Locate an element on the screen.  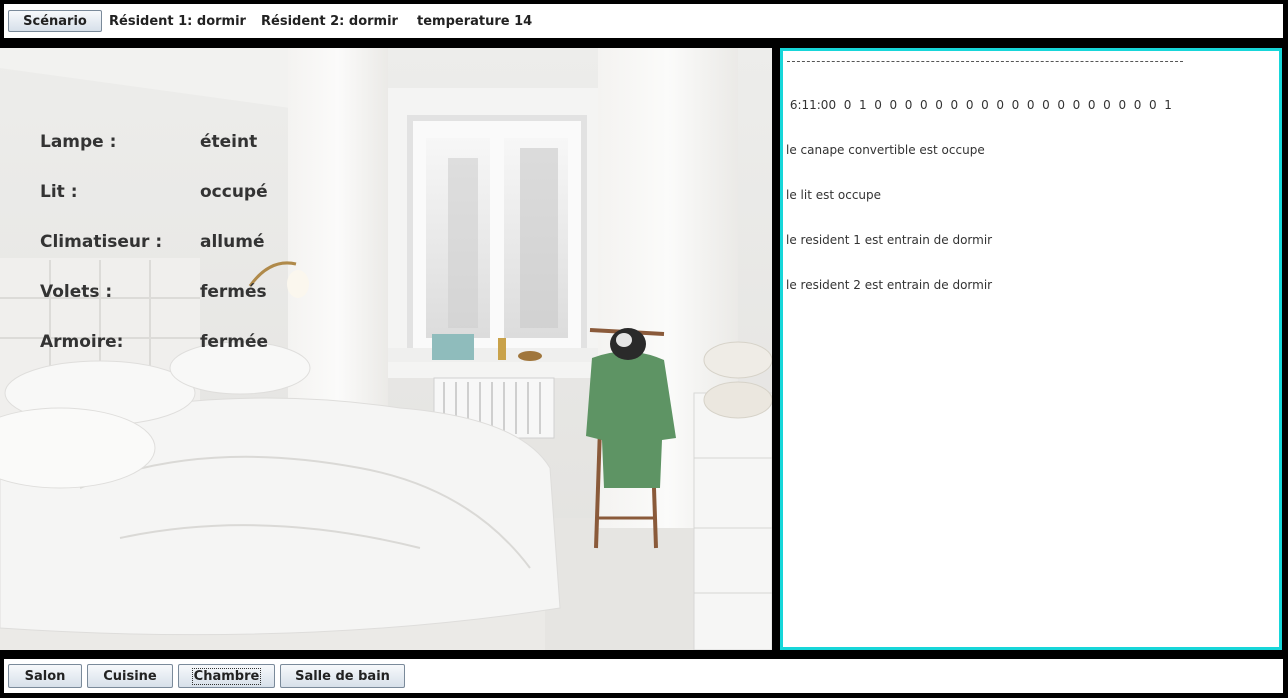
room-nav-bar: Salon Cuisine Chambre Salle de bain is located at coordinates (643, 676).